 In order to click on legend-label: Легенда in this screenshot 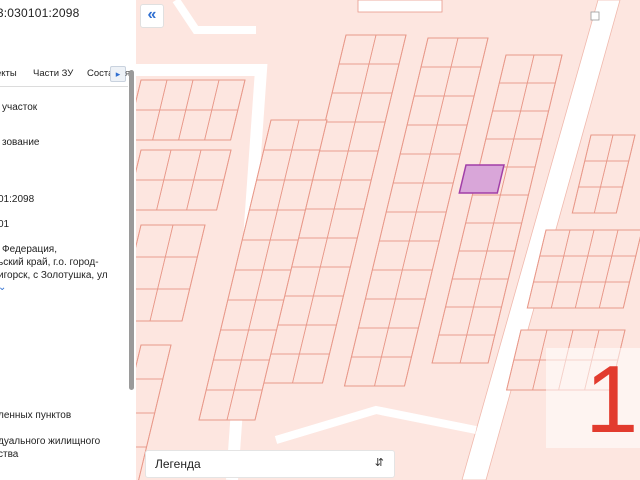, I will do `click(178, 464)`.